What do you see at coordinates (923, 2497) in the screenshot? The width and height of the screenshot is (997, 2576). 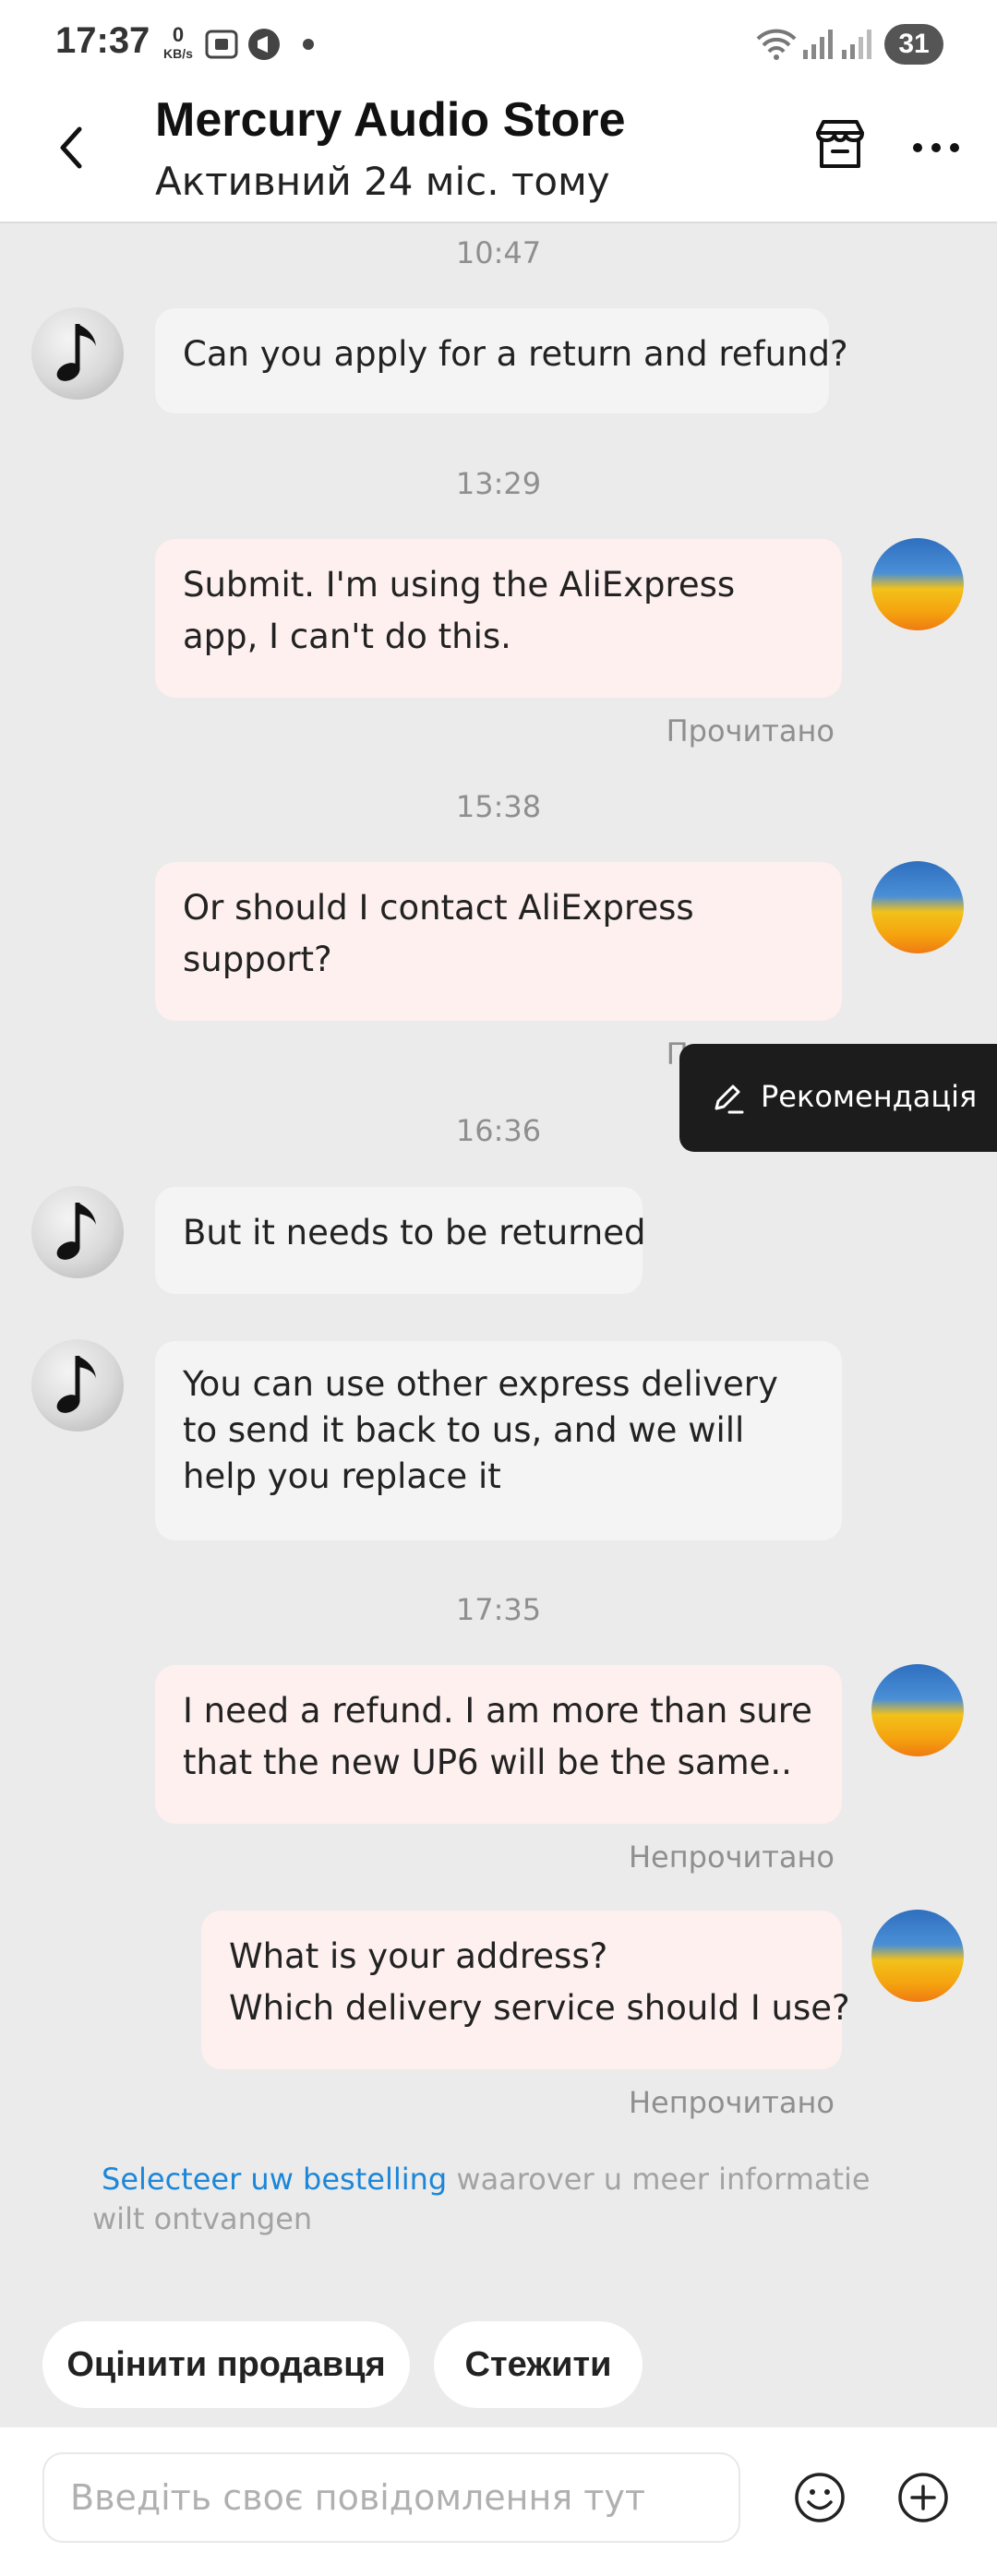 I see `plus-icon` at bounding box center [923, 2497].